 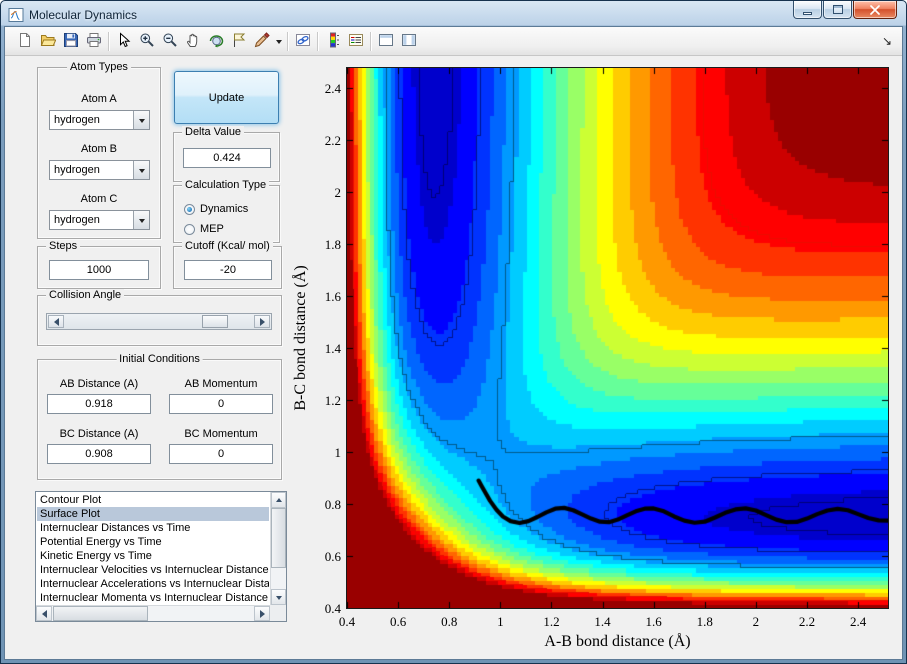 What do you see at coordinates (278, 41) in the screenshot?
I see `brush-dropdown-button` at bounding box center [278, 41].